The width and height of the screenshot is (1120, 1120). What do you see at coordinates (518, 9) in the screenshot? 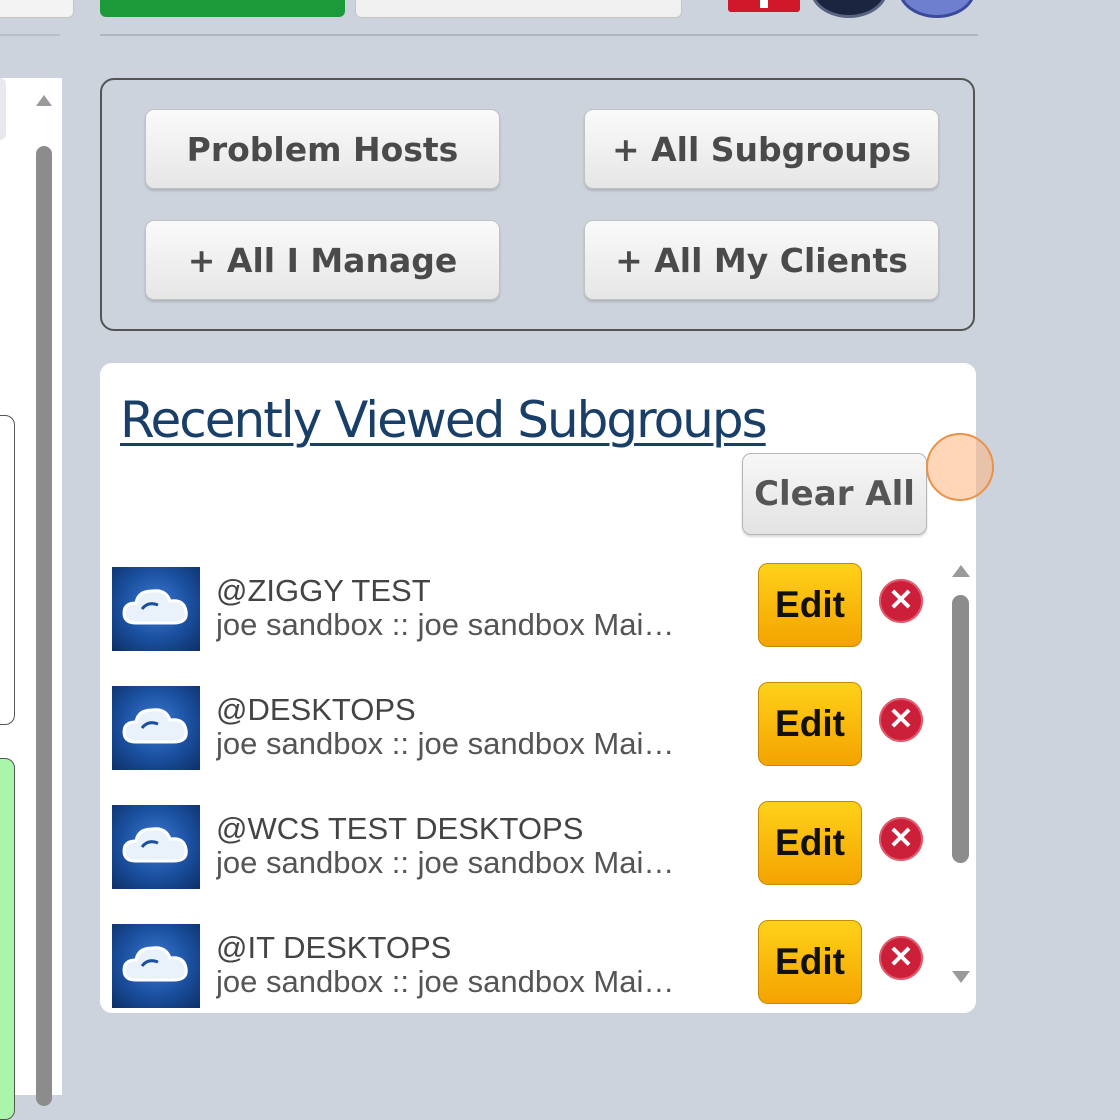
I see `top-search-field` at bounding box center [518, 9].